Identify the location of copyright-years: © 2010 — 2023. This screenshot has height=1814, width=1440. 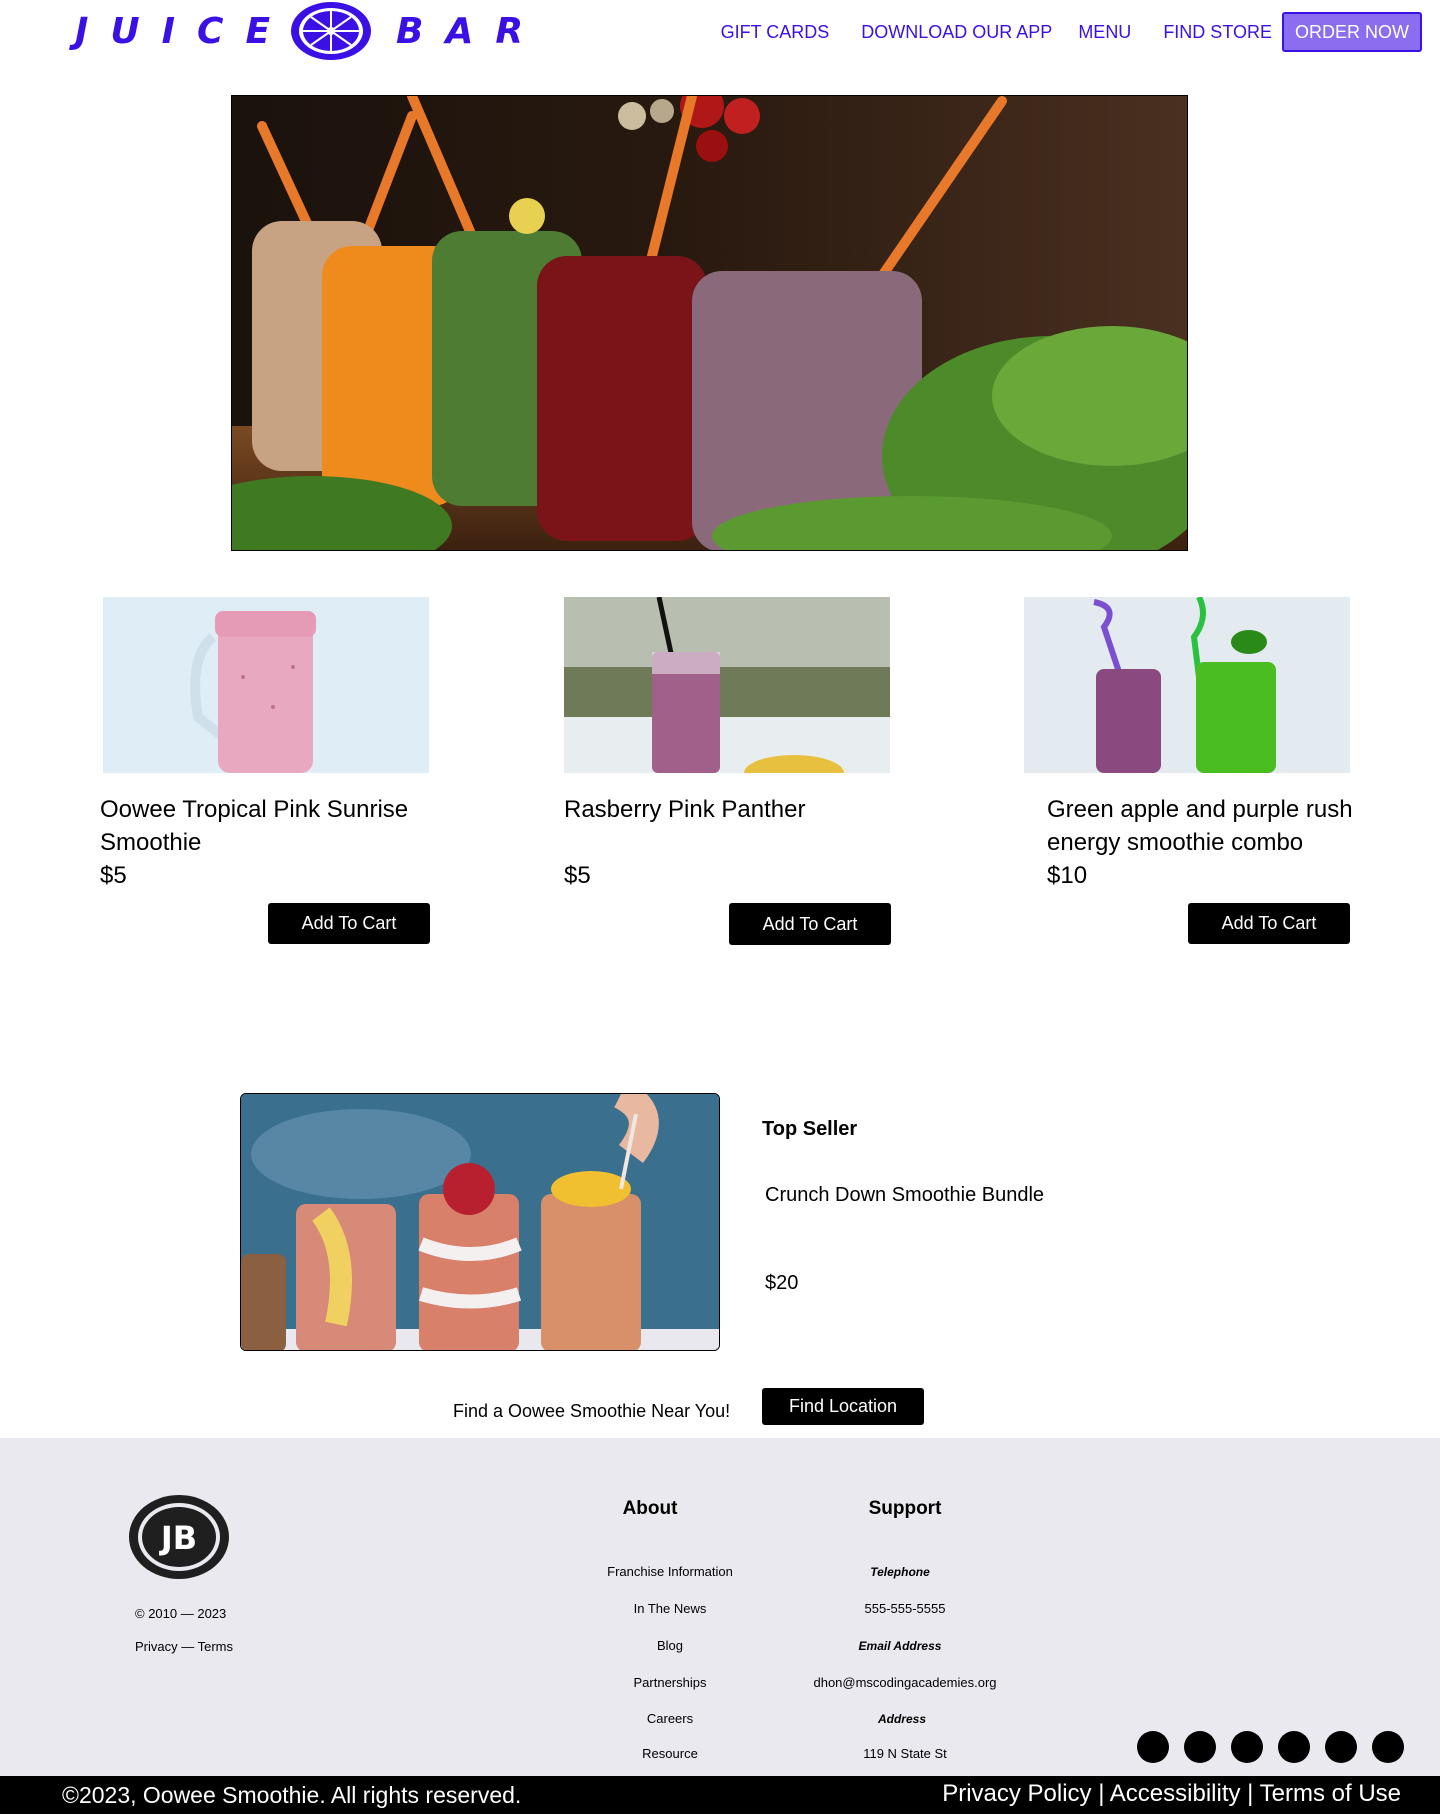
(181, 1613).